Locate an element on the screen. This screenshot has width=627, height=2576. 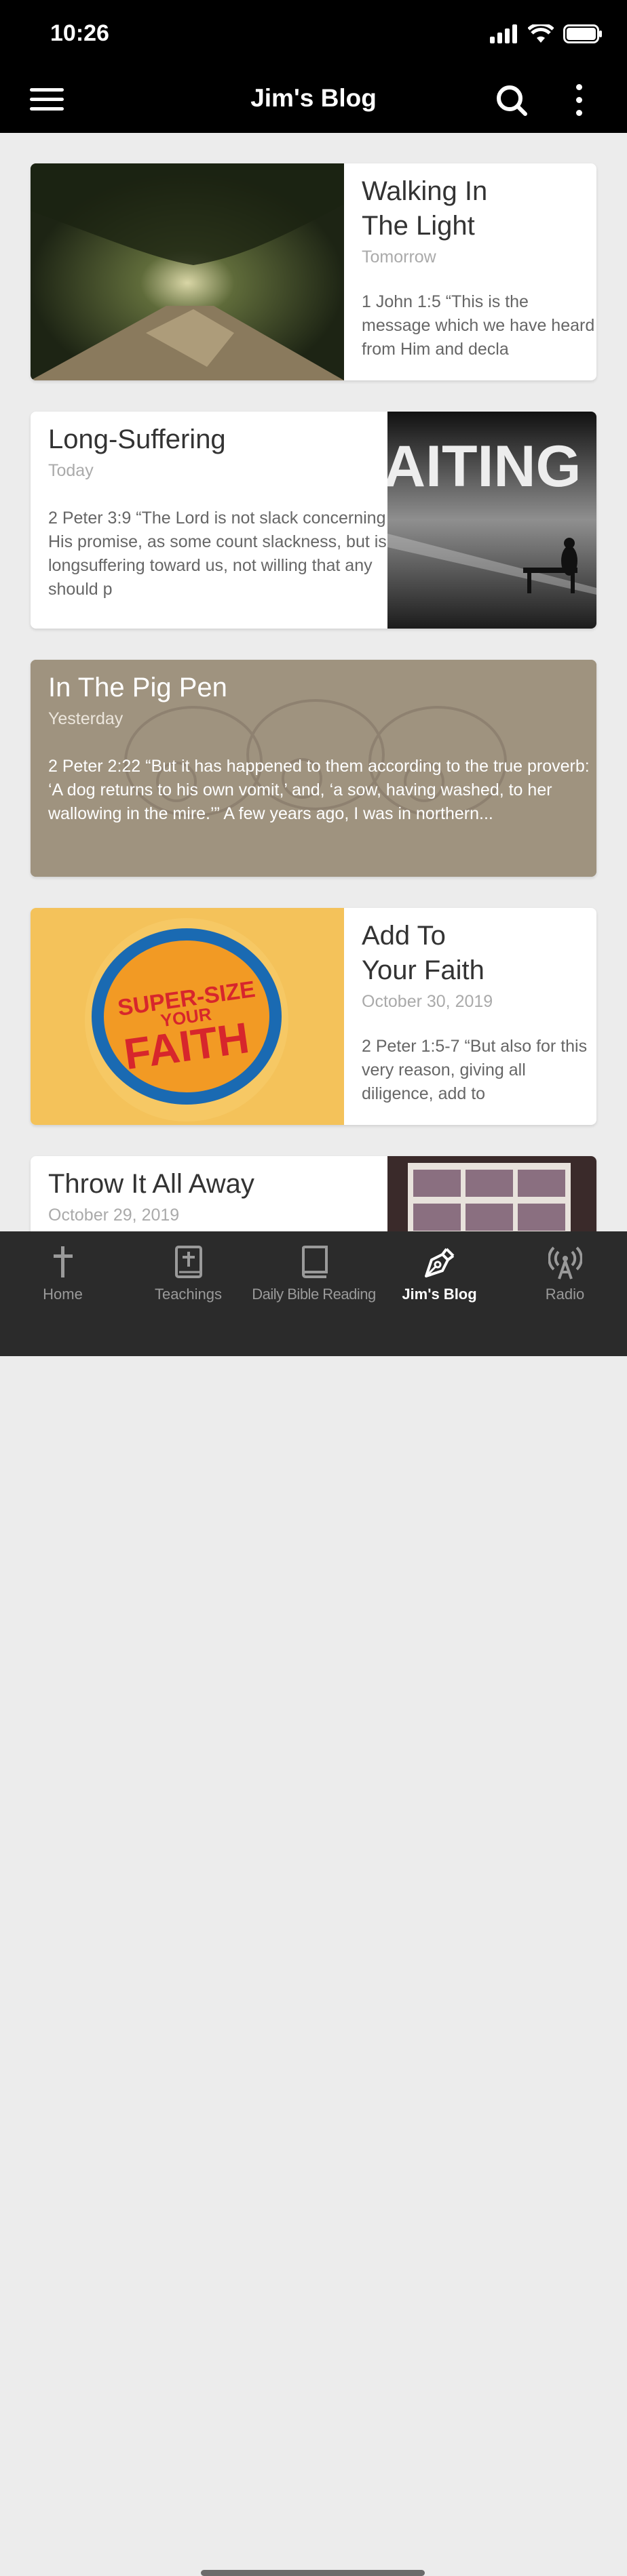
post-title-line2: Your Faith is located at coordinates (423, 970).